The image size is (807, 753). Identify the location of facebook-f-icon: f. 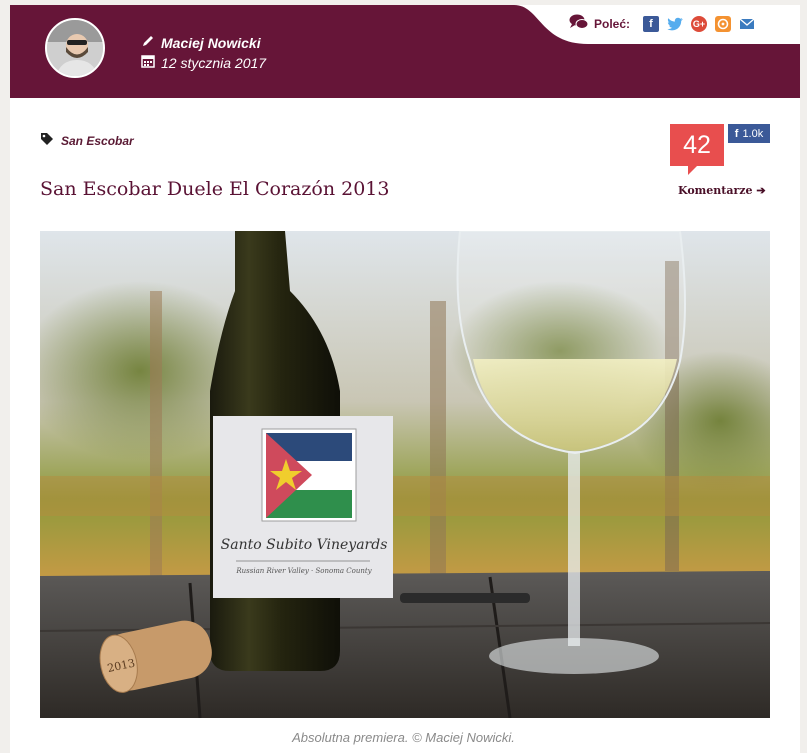
(736, 133).